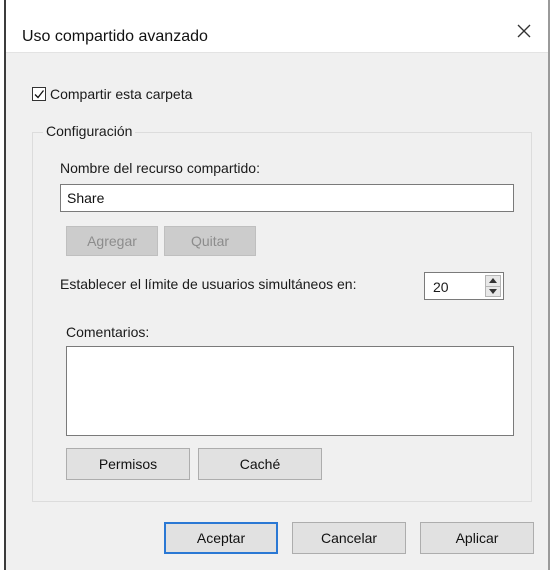 This screenshot has height=570, width=552. Describe the element at coordinates (277, 26) in the screenshot. I see `title-bar: Uso compartido avanzado` at that location.